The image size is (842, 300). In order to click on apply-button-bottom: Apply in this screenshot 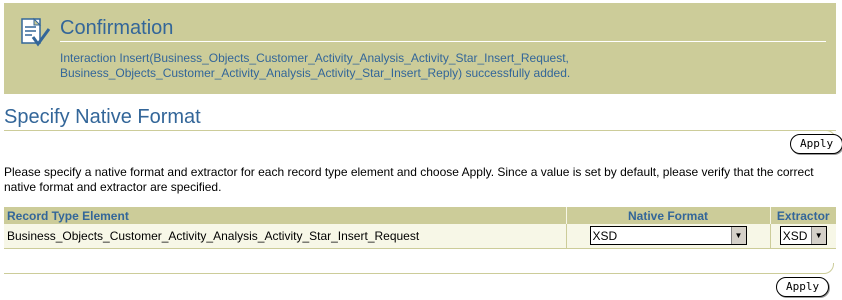, I will do `click(803, 287)`.